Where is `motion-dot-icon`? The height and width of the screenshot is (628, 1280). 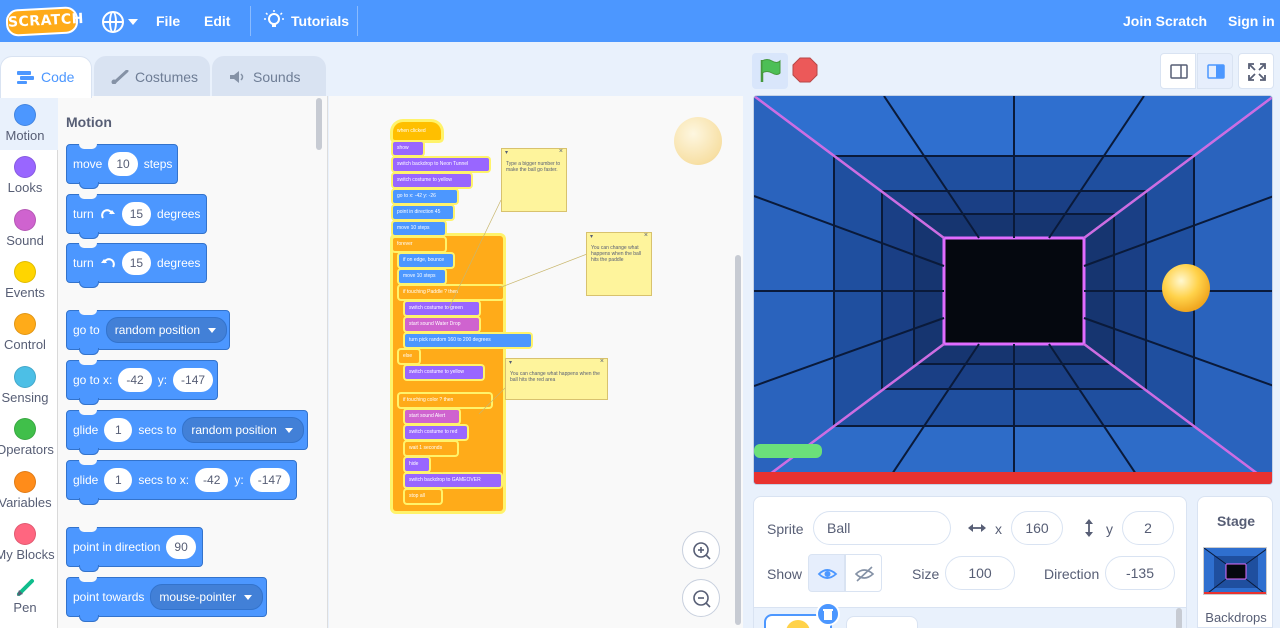 motion-dot-icon is located at coordinates (25, 115).